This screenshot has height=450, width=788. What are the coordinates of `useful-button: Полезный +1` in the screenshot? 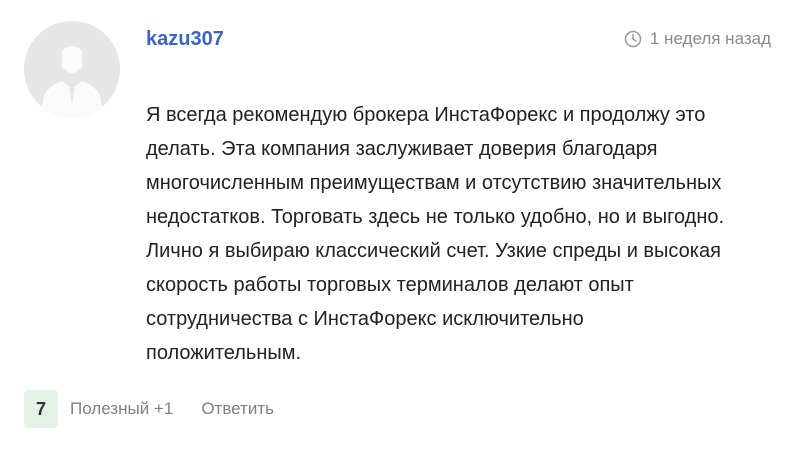 It's located at (121, 409).